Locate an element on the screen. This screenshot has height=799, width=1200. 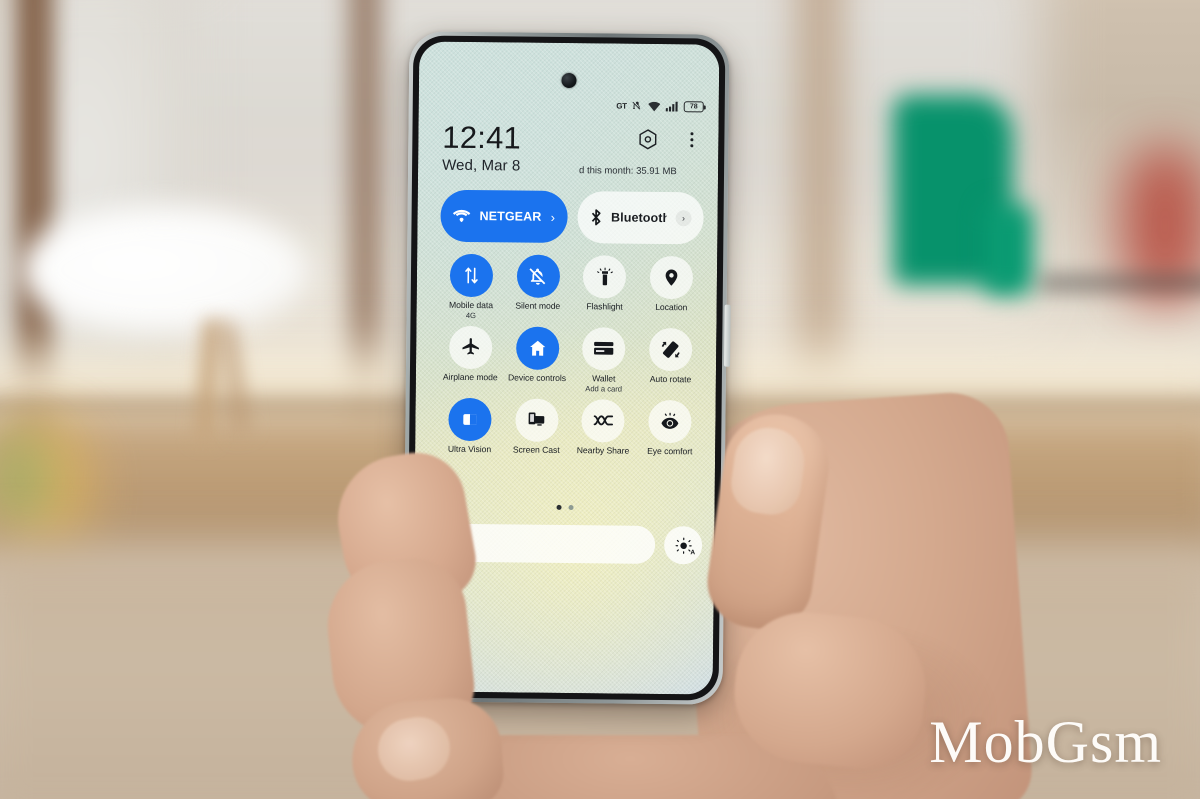
brightness-auto-icon is located at coordinates (683, 545).